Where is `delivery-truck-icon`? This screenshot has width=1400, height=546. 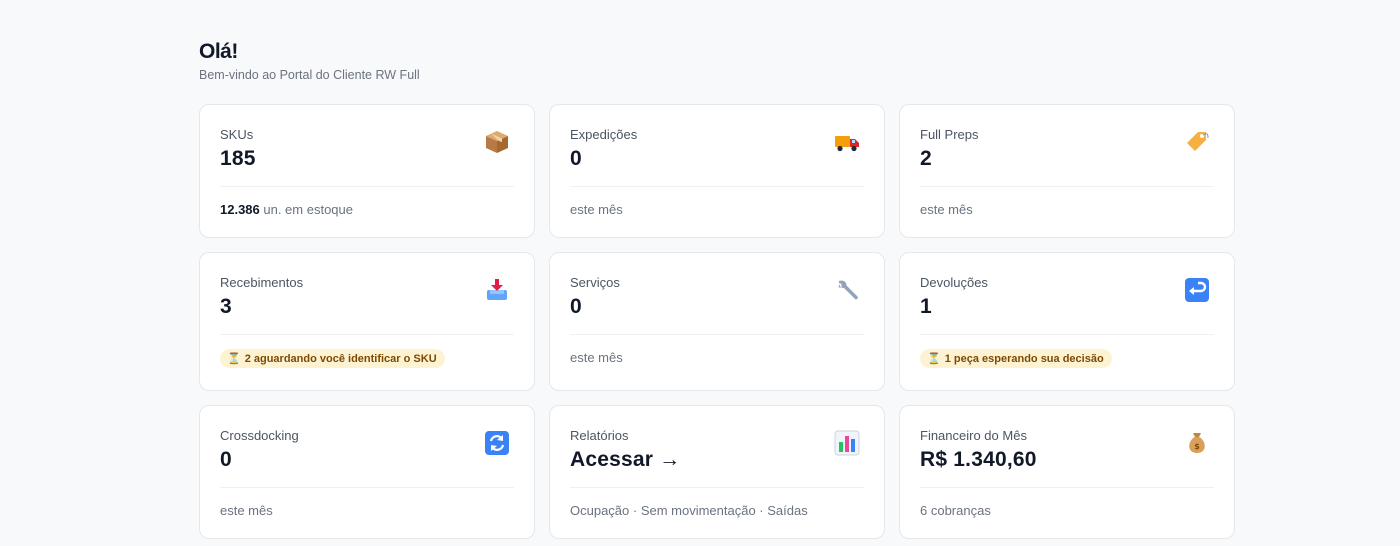
delivery-truck-icon is located at coordinates (847, 144).